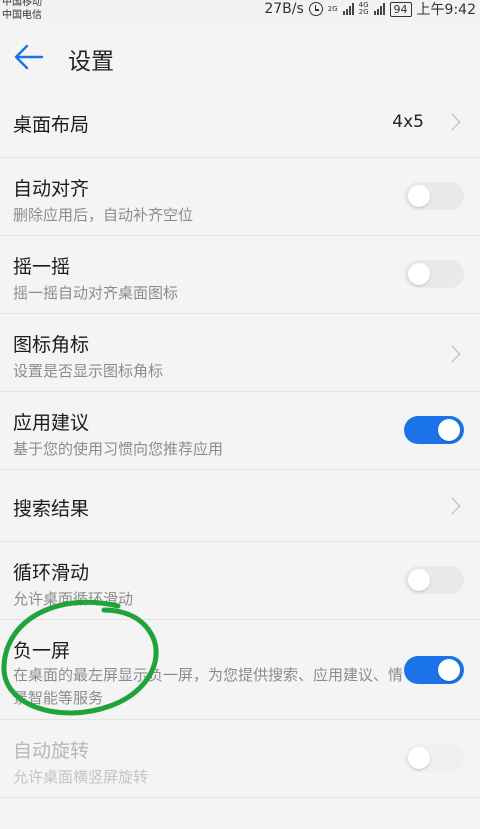 The height and width of the screenshot is (829, 480). What do you see at coordinates (240, 197) in the screenshot?
I see `setting-auto-align: 自动对齐 删除应用后，自动补齐空位` at bounding box center [240, 197].